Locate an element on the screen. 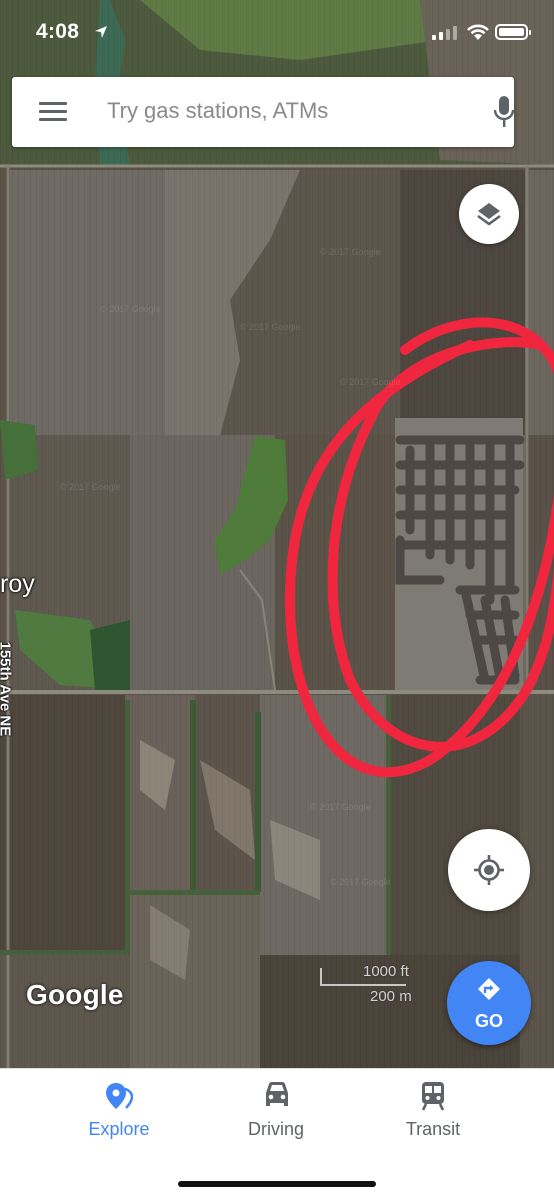 The image size is (554, 1201). scale-imperial: 1000 ft is located at coordinates (386, 971).